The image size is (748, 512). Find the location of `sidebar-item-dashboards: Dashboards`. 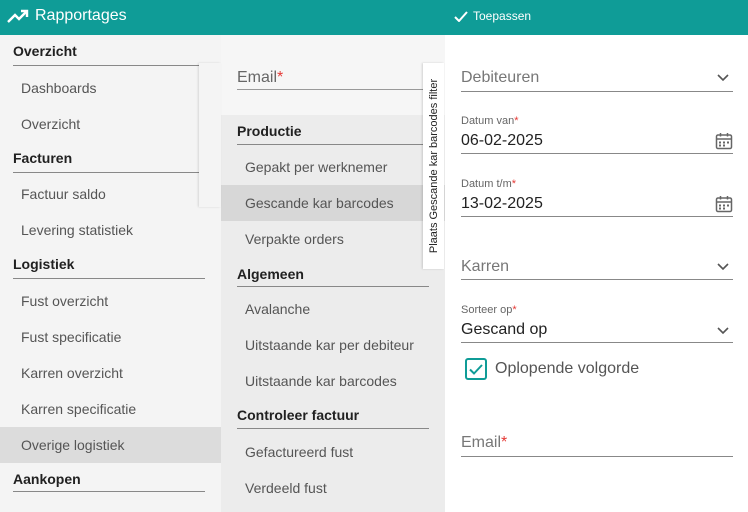

sidebar-item-dashboards: Dashboards is located at coordinates (110, 88).